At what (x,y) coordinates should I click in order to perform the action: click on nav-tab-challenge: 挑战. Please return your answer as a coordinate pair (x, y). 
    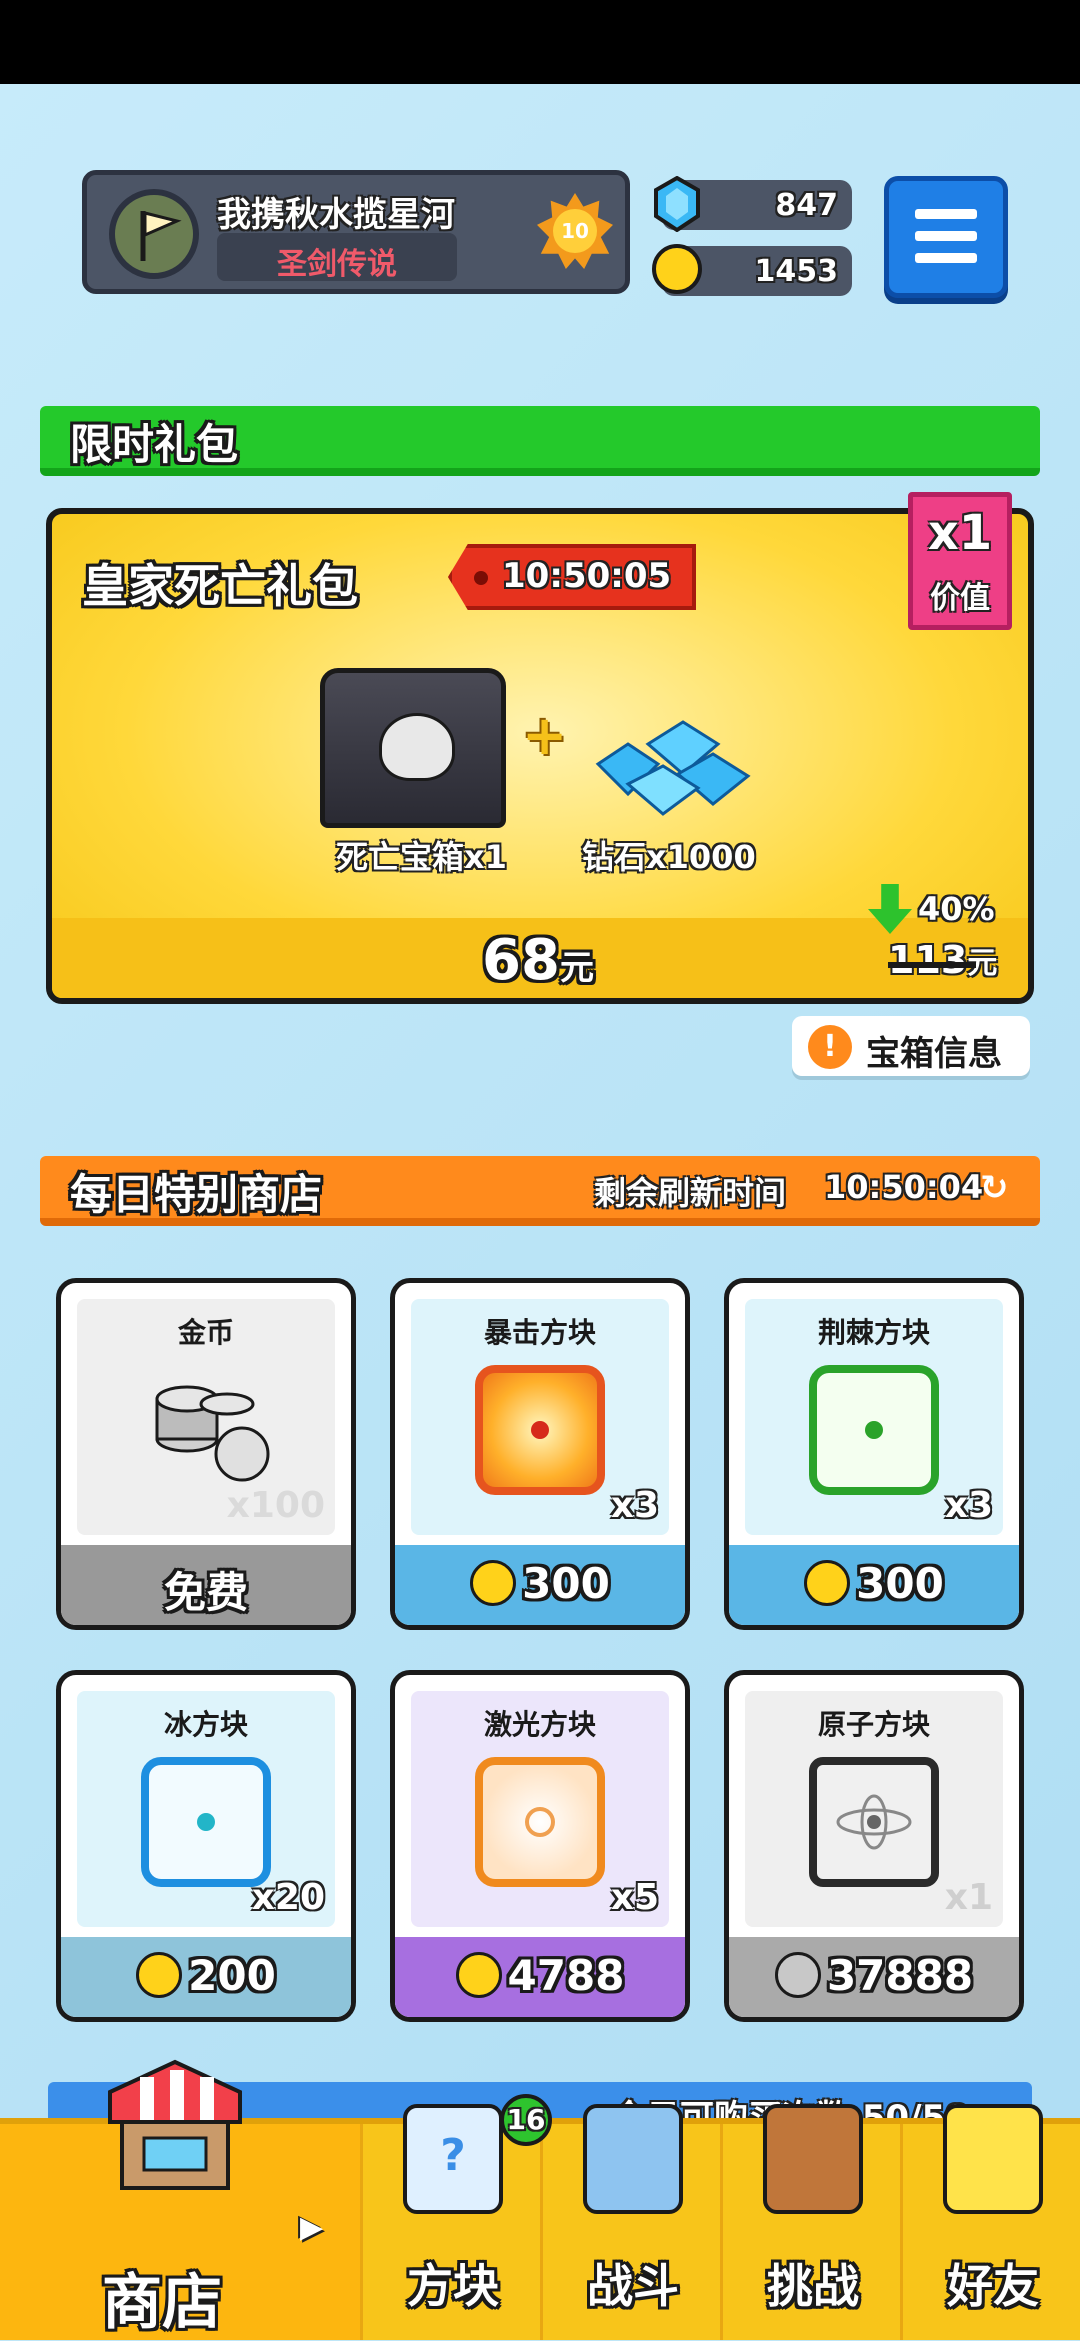
    Looking at the image, I should click on (810, 2222).